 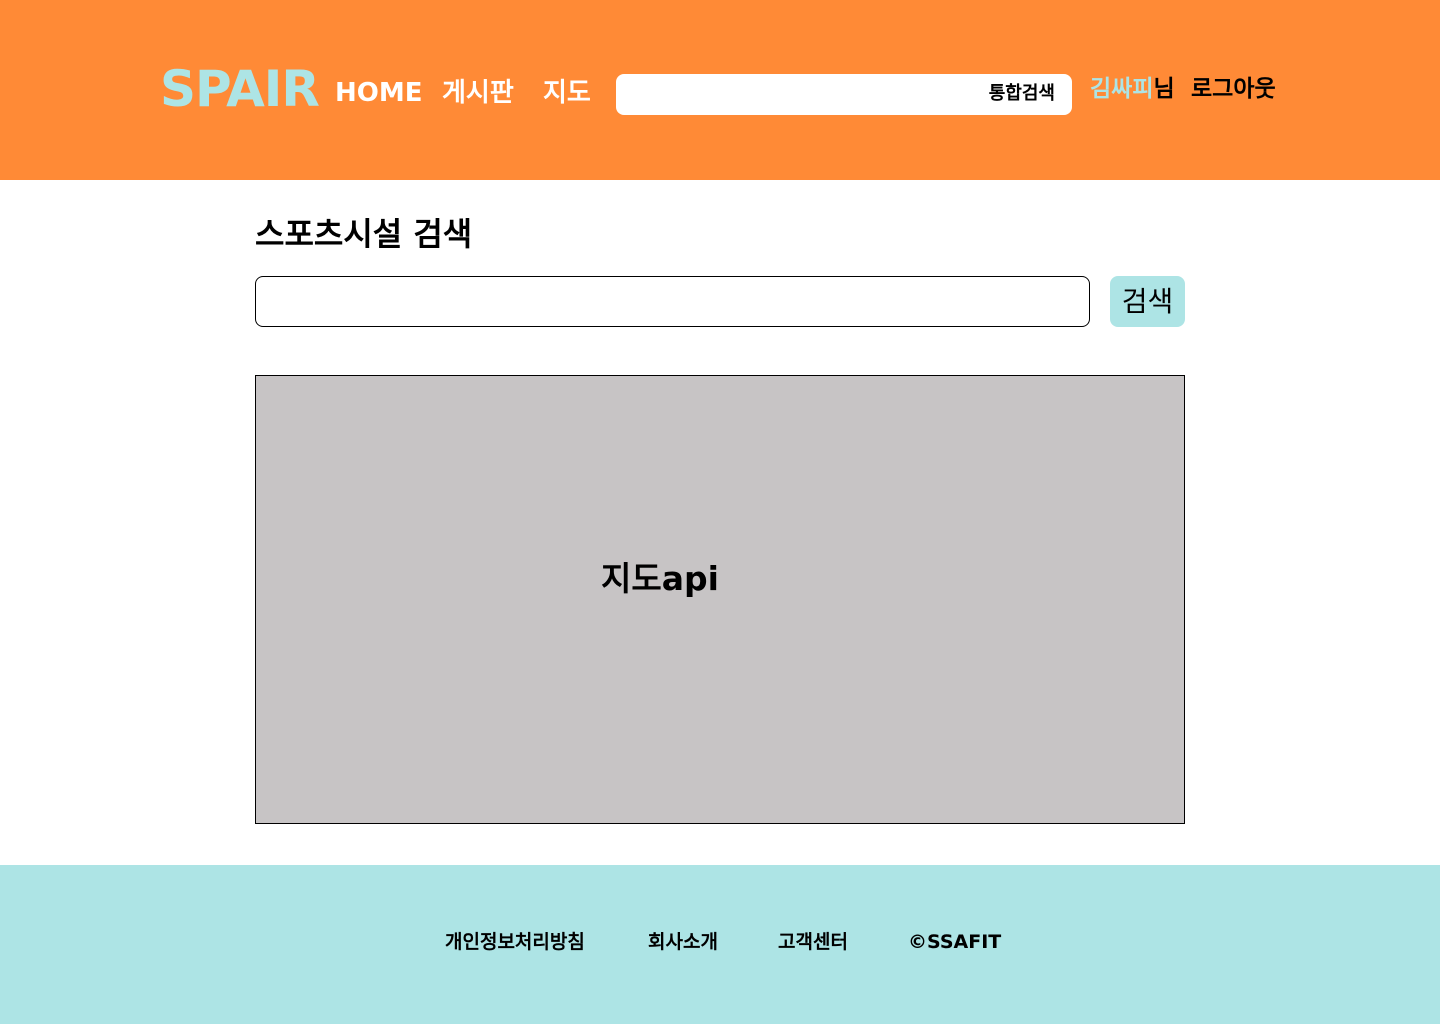 I want to click on footer-about-link: 회사소개, so click(x=683, y=942).